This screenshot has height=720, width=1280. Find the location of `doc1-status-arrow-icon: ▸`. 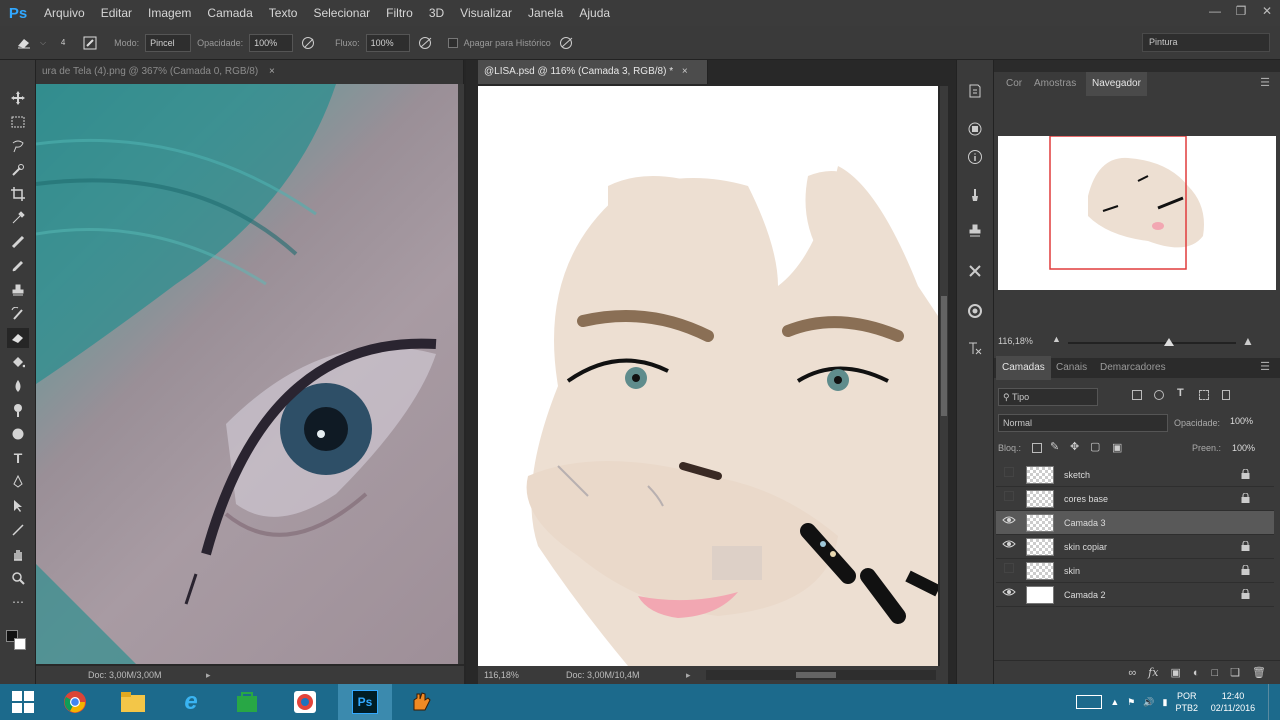

doc1-status-arrow-icon: ▸ is located at coordinates (208, 675).